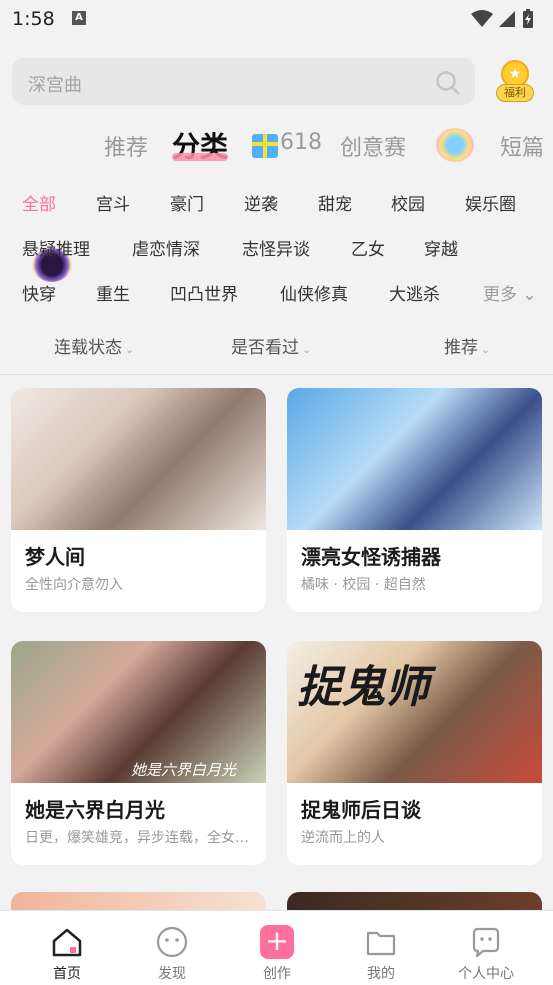  What do you see at coordinates (74, 585) in the screenshot?
I see `card-subtitle: 全性向介意勿入` at bounding box center [74, 585].